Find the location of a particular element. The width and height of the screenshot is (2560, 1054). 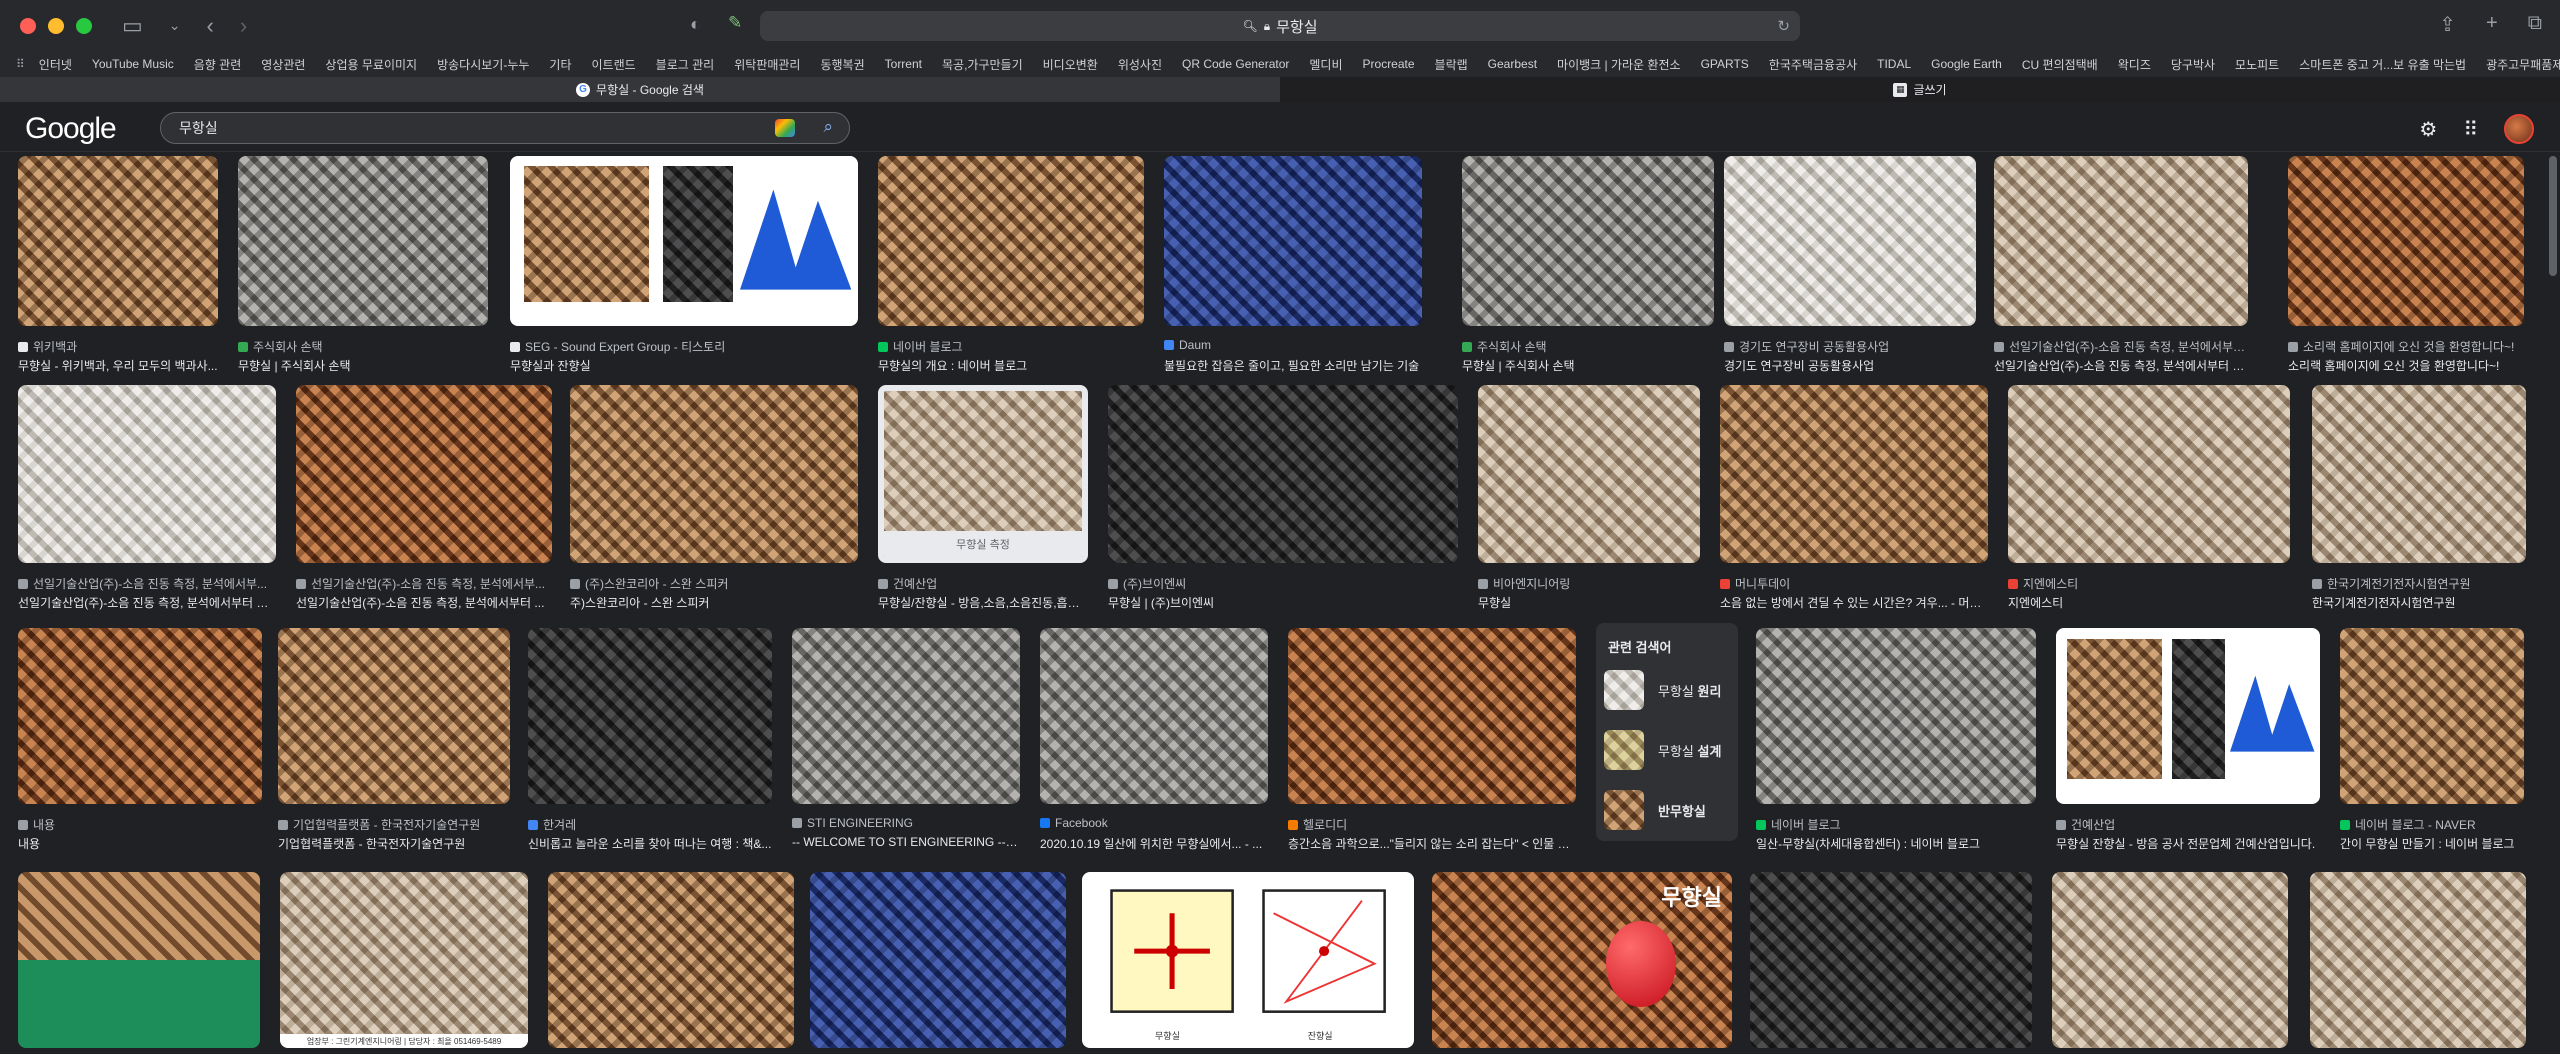

related-item: 반무항실 is located at coordinates (1667, 810).